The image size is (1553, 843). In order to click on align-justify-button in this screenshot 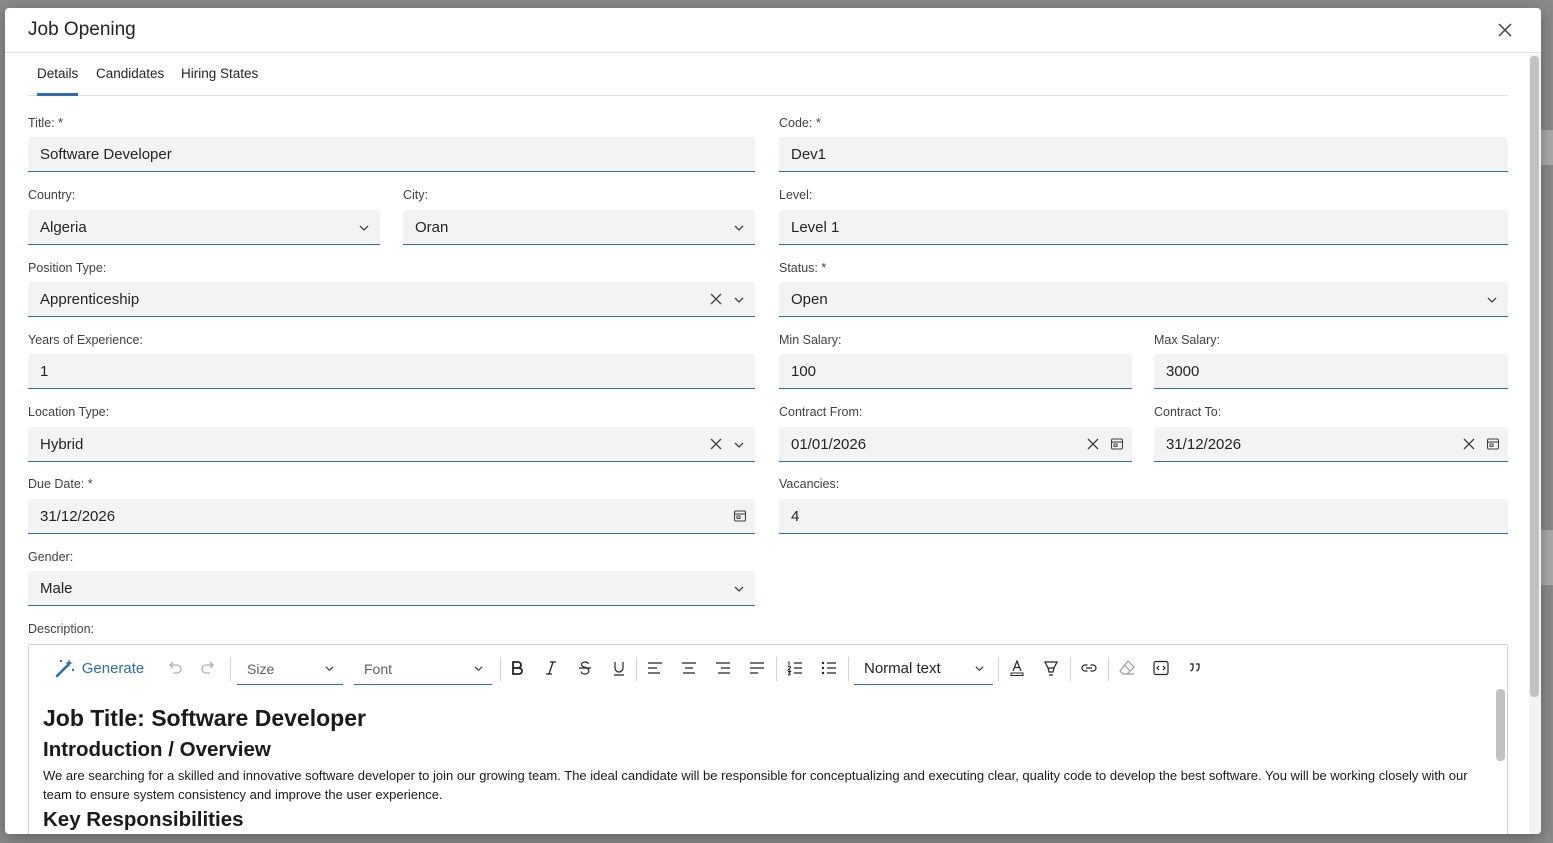, I will do `click(757, 668)`.